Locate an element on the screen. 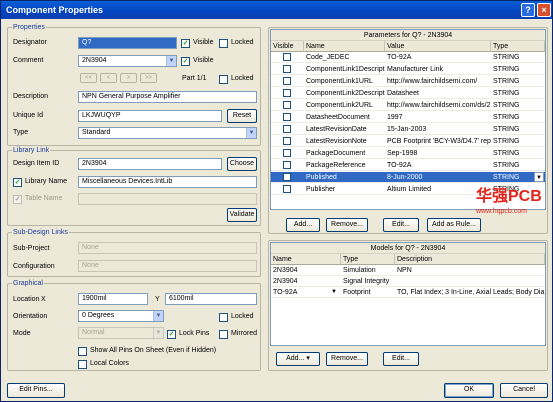 The width and height of the screenshot is (553, 402). library-link-group-title: Library Link is located at coordinates (31, 150).